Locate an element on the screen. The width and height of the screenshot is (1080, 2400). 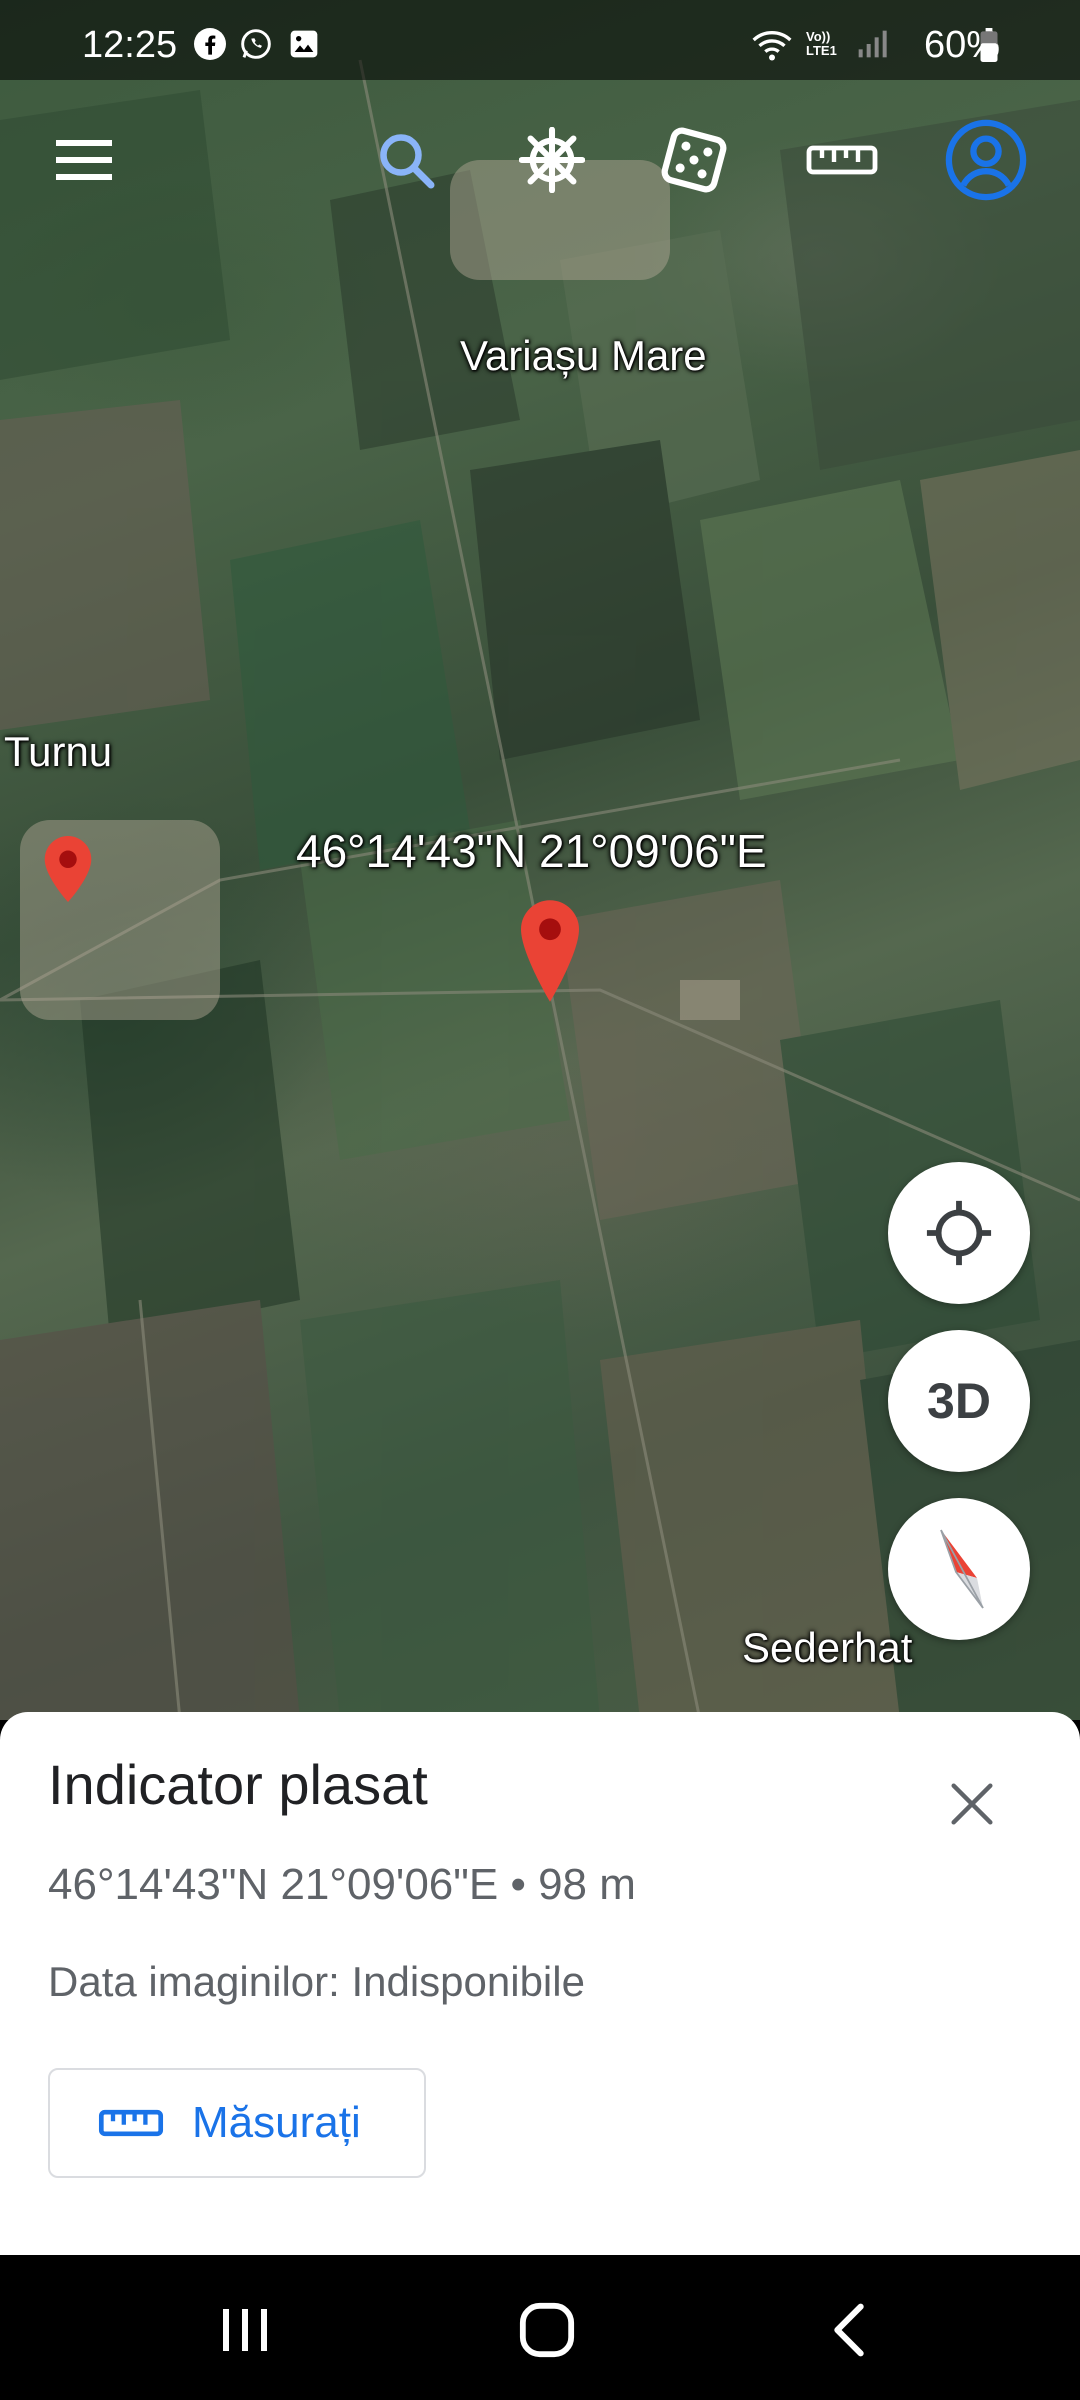
measure-button: Măsurați is located at coordinates (237, 2123).